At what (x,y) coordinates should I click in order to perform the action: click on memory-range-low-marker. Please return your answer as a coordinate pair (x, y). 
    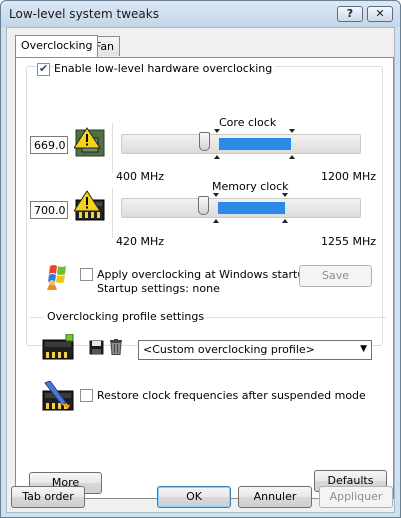
    Looking at the image, I should click on (216, 195).